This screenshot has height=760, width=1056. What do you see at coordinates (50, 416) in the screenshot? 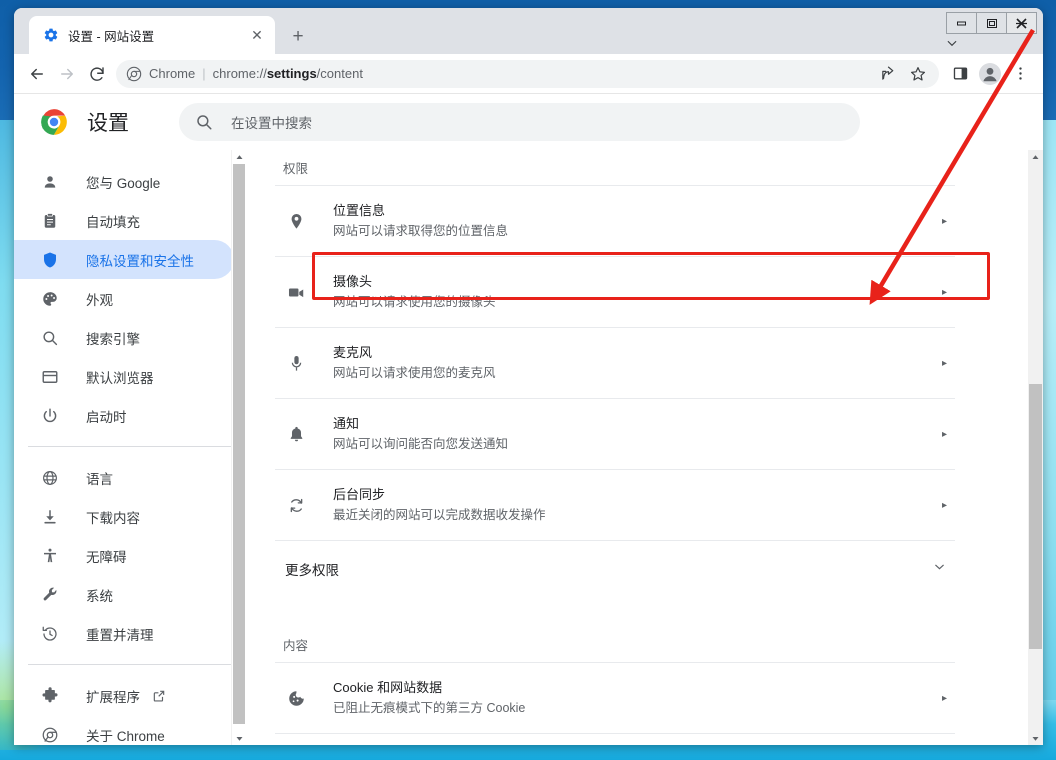
I see `power-icon` at bounding box center [50, 416].